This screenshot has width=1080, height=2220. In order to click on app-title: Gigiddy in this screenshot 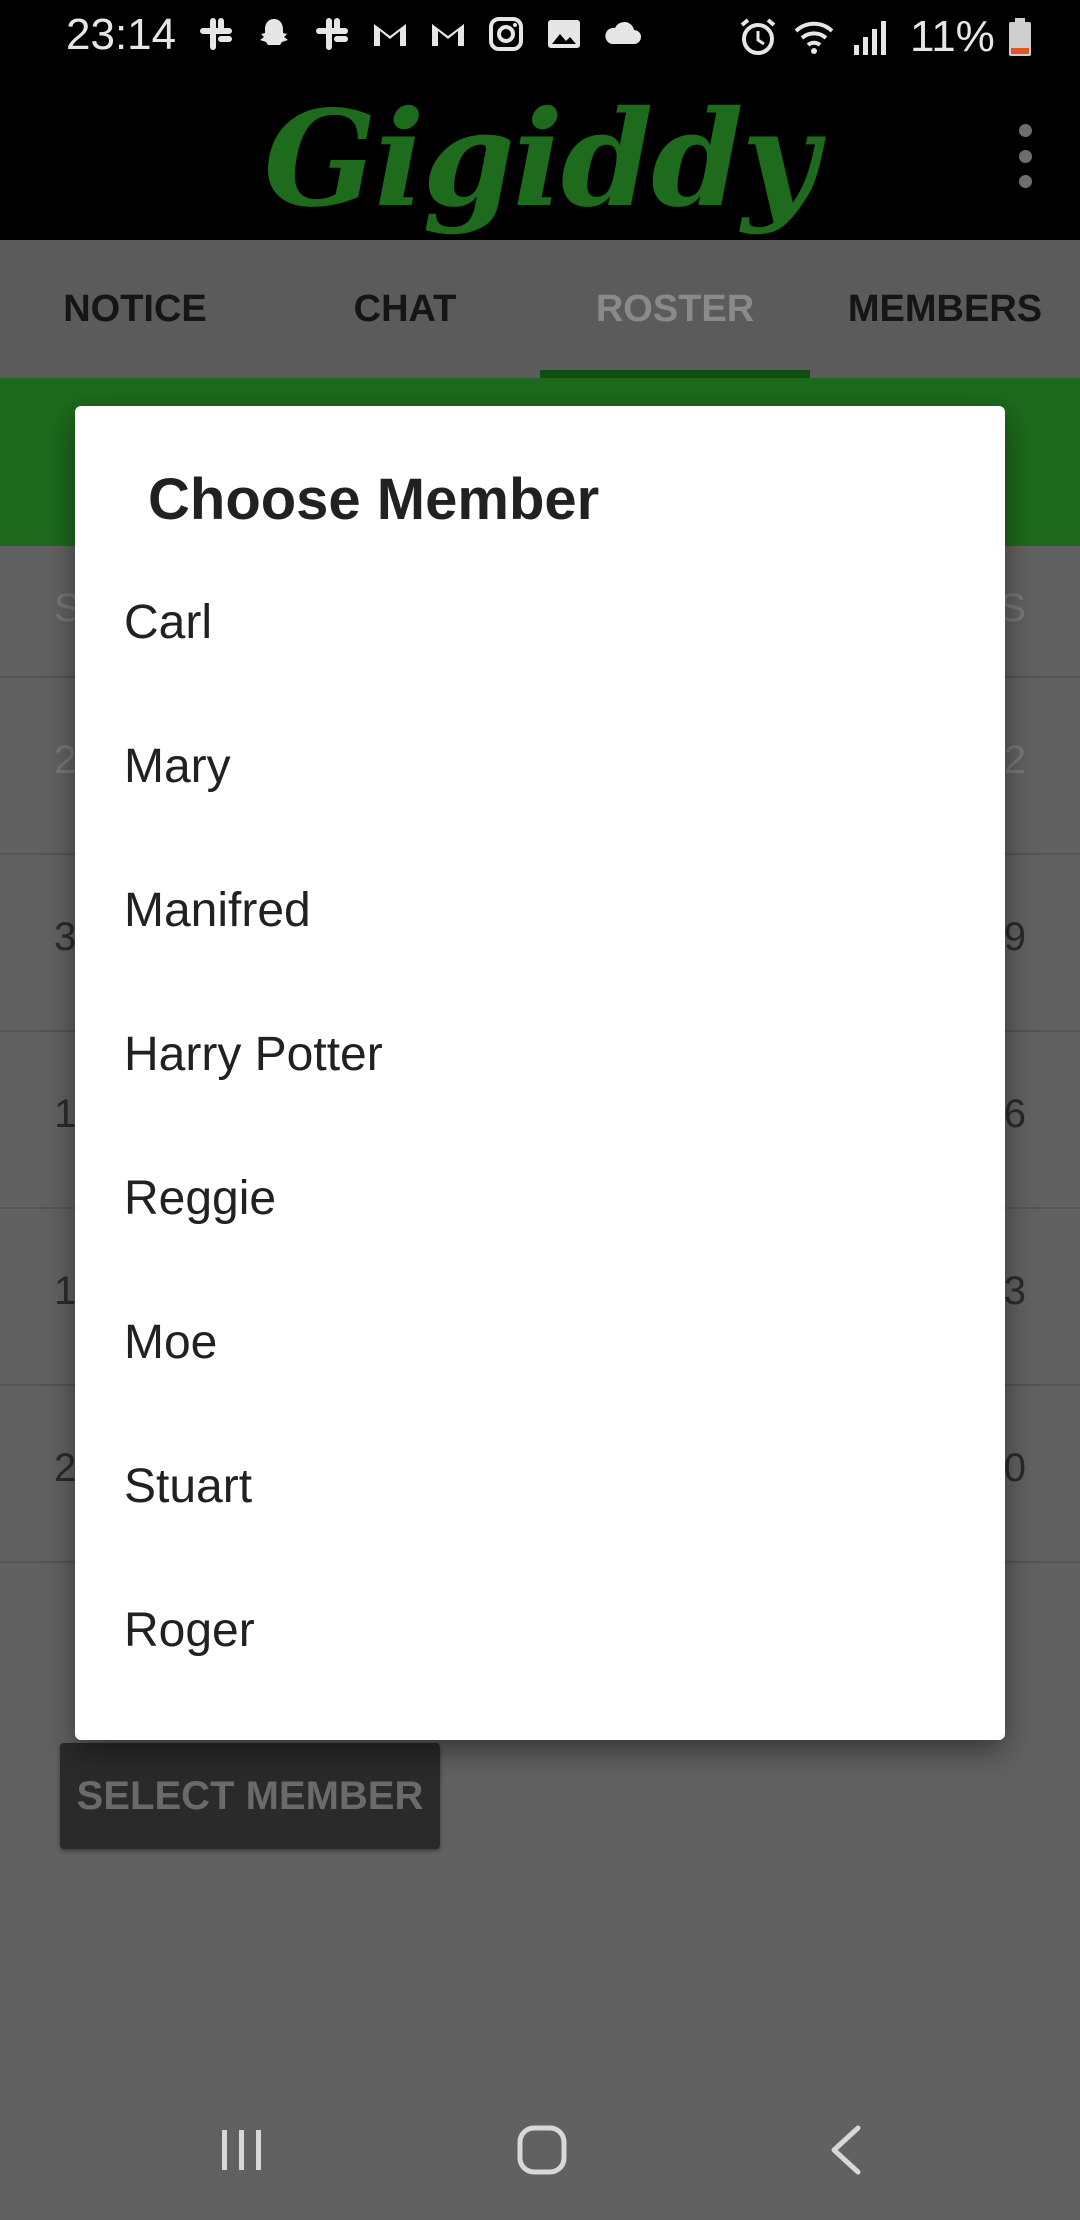, I will do `click(541, 159)`.